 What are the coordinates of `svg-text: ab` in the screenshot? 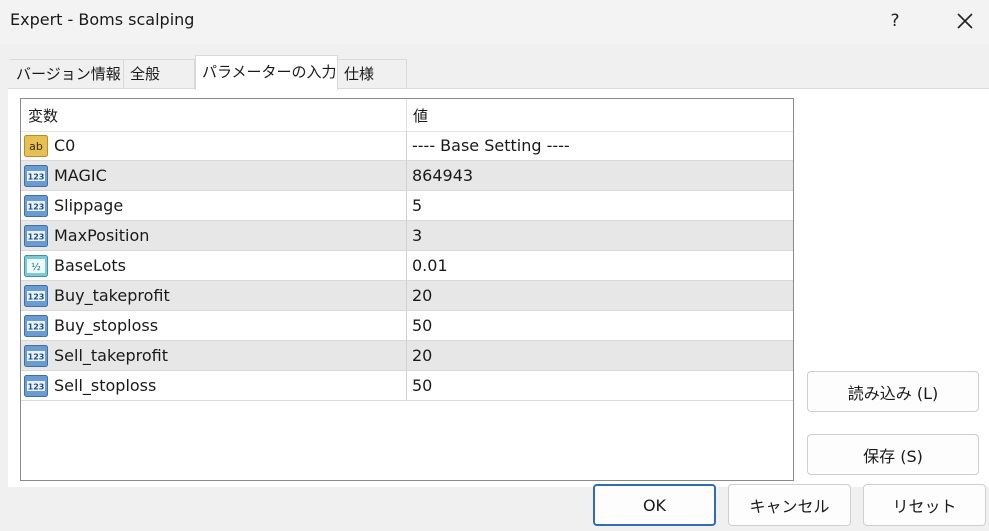 It's located at (36, 146).